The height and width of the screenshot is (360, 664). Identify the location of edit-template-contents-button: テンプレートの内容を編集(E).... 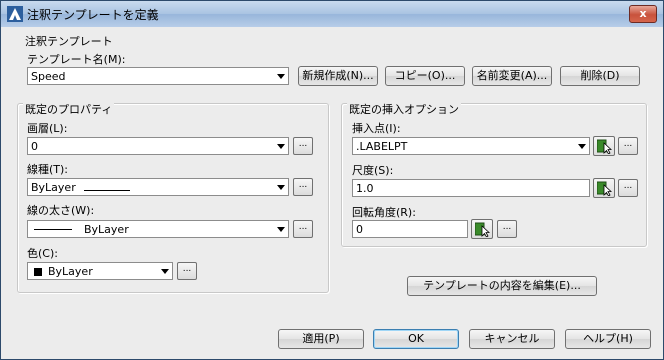
(502, 286).